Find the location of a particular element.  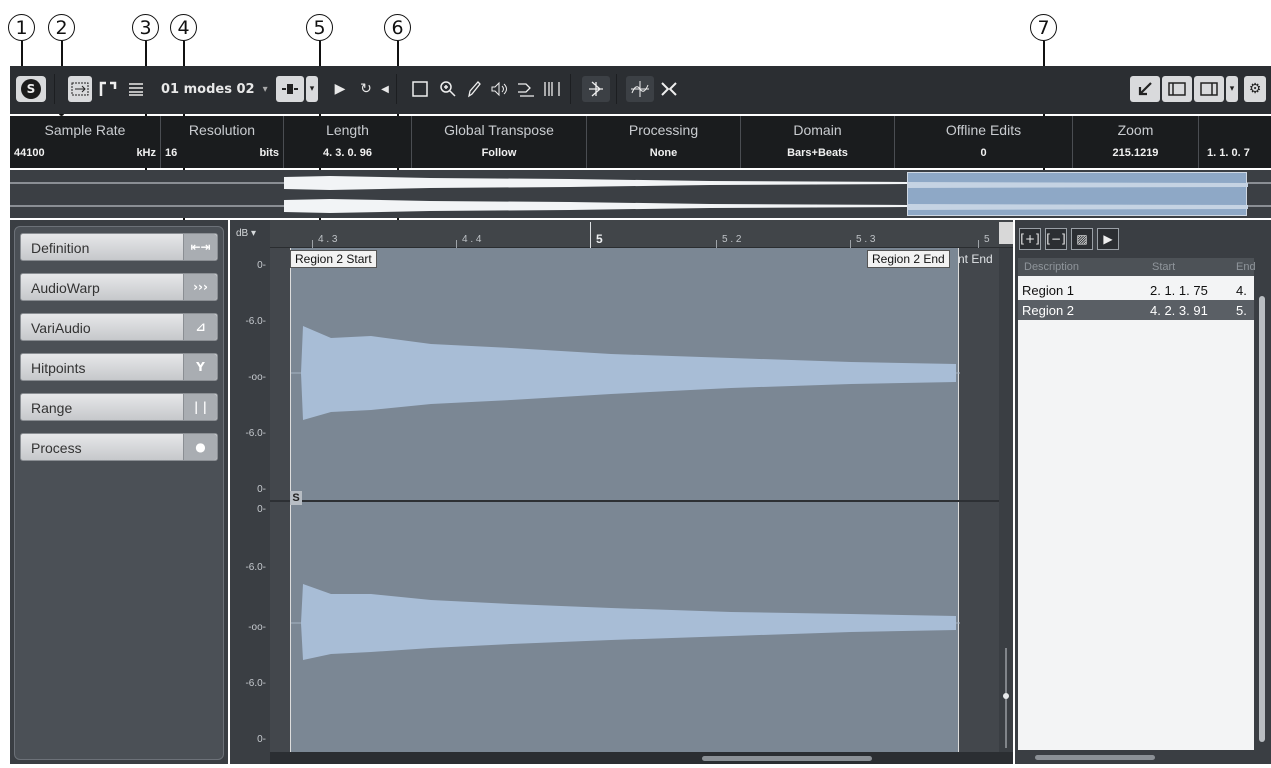

toolbar: S 01 modes 02 ▾ ▾ ▶ ↻ ◀ ▾ ⚙ is located at coordinates (640, 90).